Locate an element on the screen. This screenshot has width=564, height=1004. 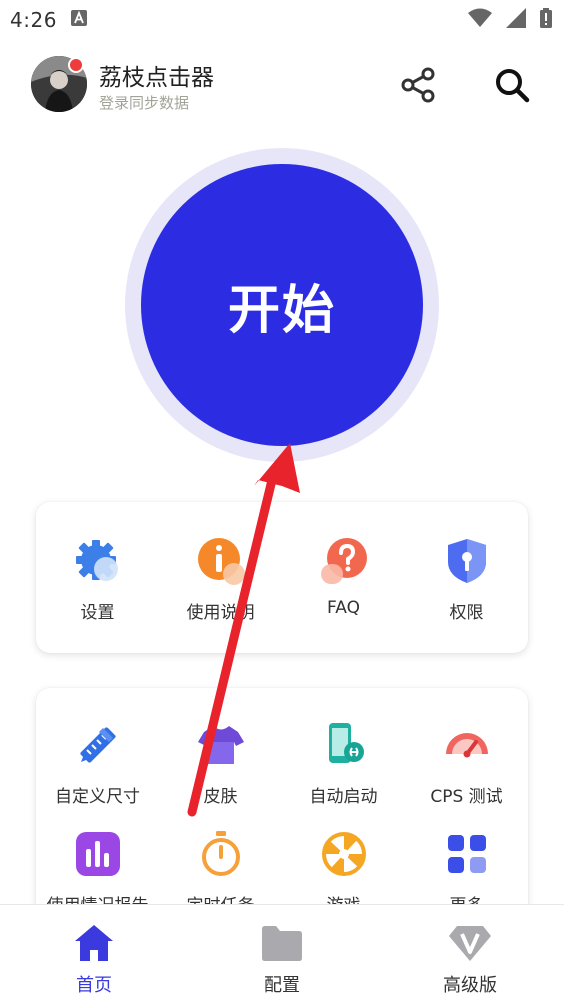
menu-item-skin: 皮肤 is located at coordinates (220, 763).